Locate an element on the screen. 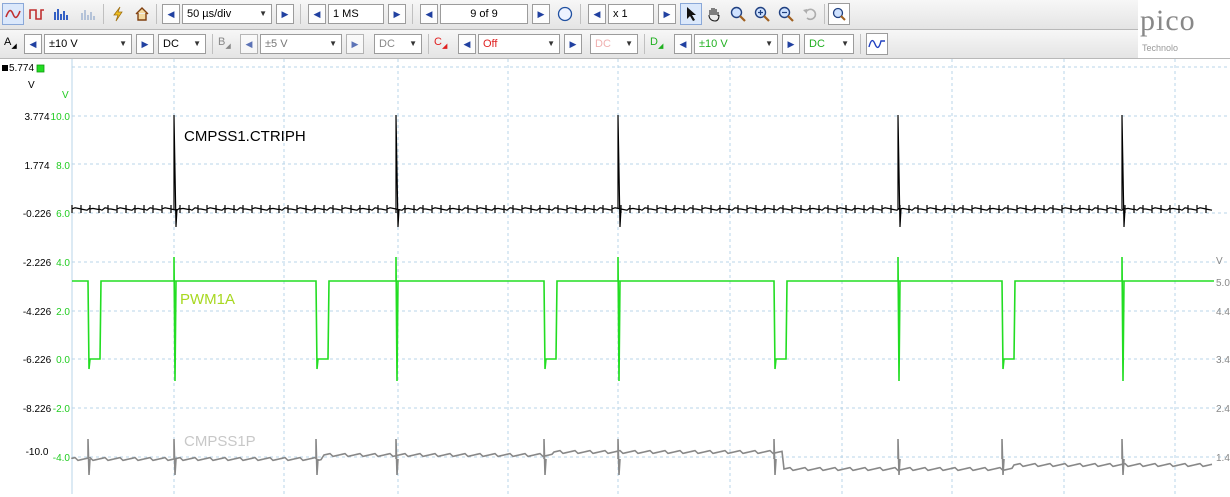  trigger-icon is located at coordinates (118, 14).